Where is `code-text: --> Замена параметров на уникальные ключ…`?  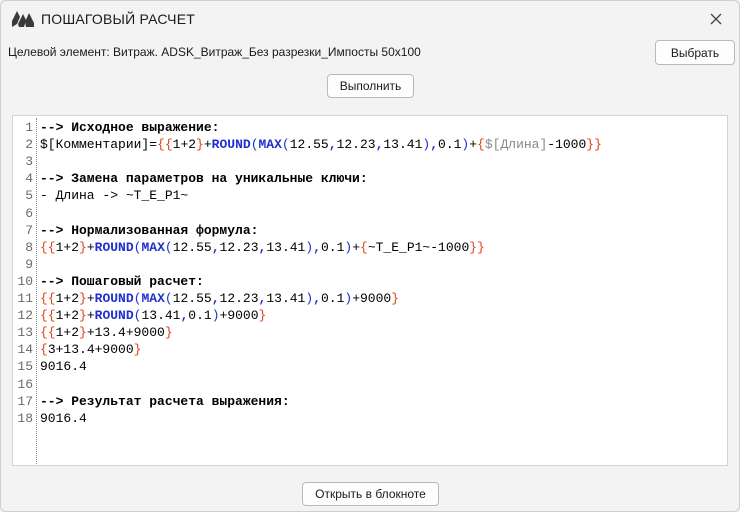
code-text: --> Замена параметров на уникальные ключ… is located at coordinates (204, 178).